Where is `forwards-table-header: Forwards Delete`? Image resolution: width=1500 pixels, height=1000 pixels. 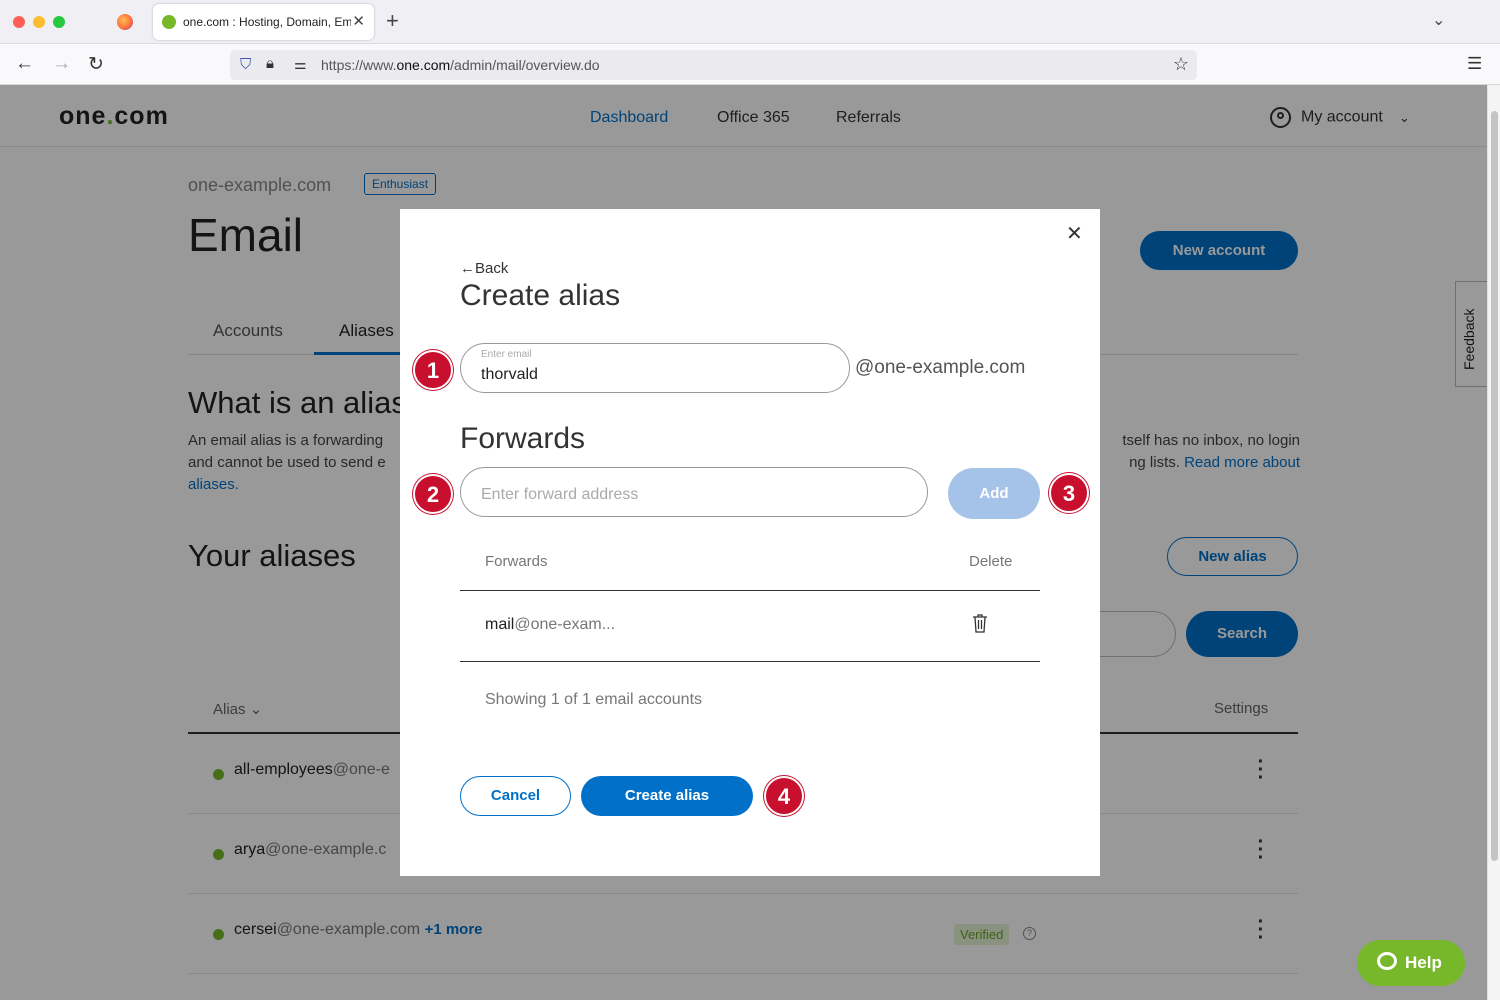
forwards-table-header: Forwards Delete is located at coordinates (750, 563).